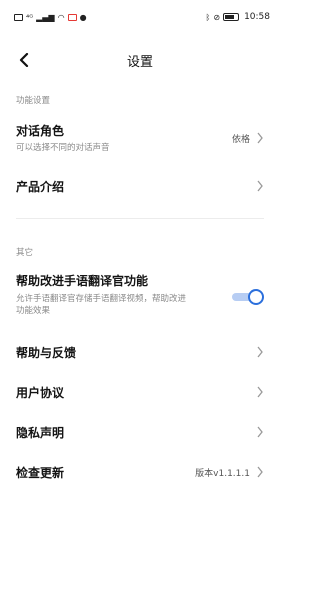 The image size is (320, 600). What do you see at coordinates (140, 17) in the screenshot?
I see `status-bar: ⁴ᴳ ▂▄▆ ◠ ● ᛒ ⊘ 10:58` at bounding box center [140, 17].